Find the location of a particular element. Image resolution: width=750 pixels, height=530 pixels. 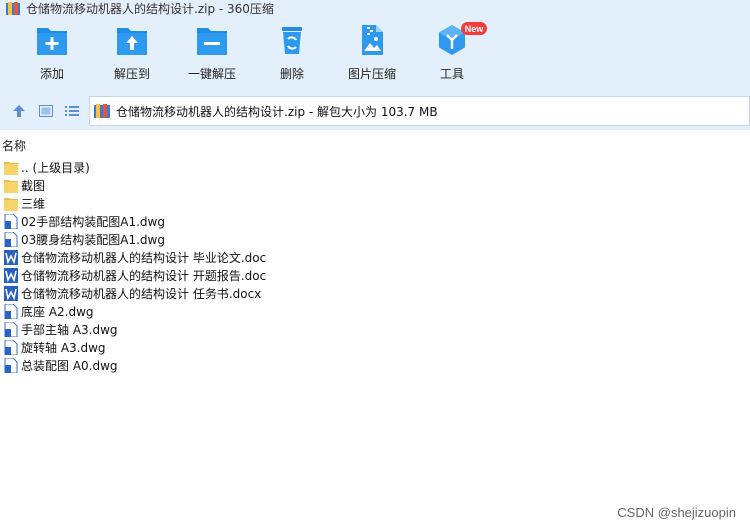

extract-to-button: 解压到 is located at coordinates (132, 53).